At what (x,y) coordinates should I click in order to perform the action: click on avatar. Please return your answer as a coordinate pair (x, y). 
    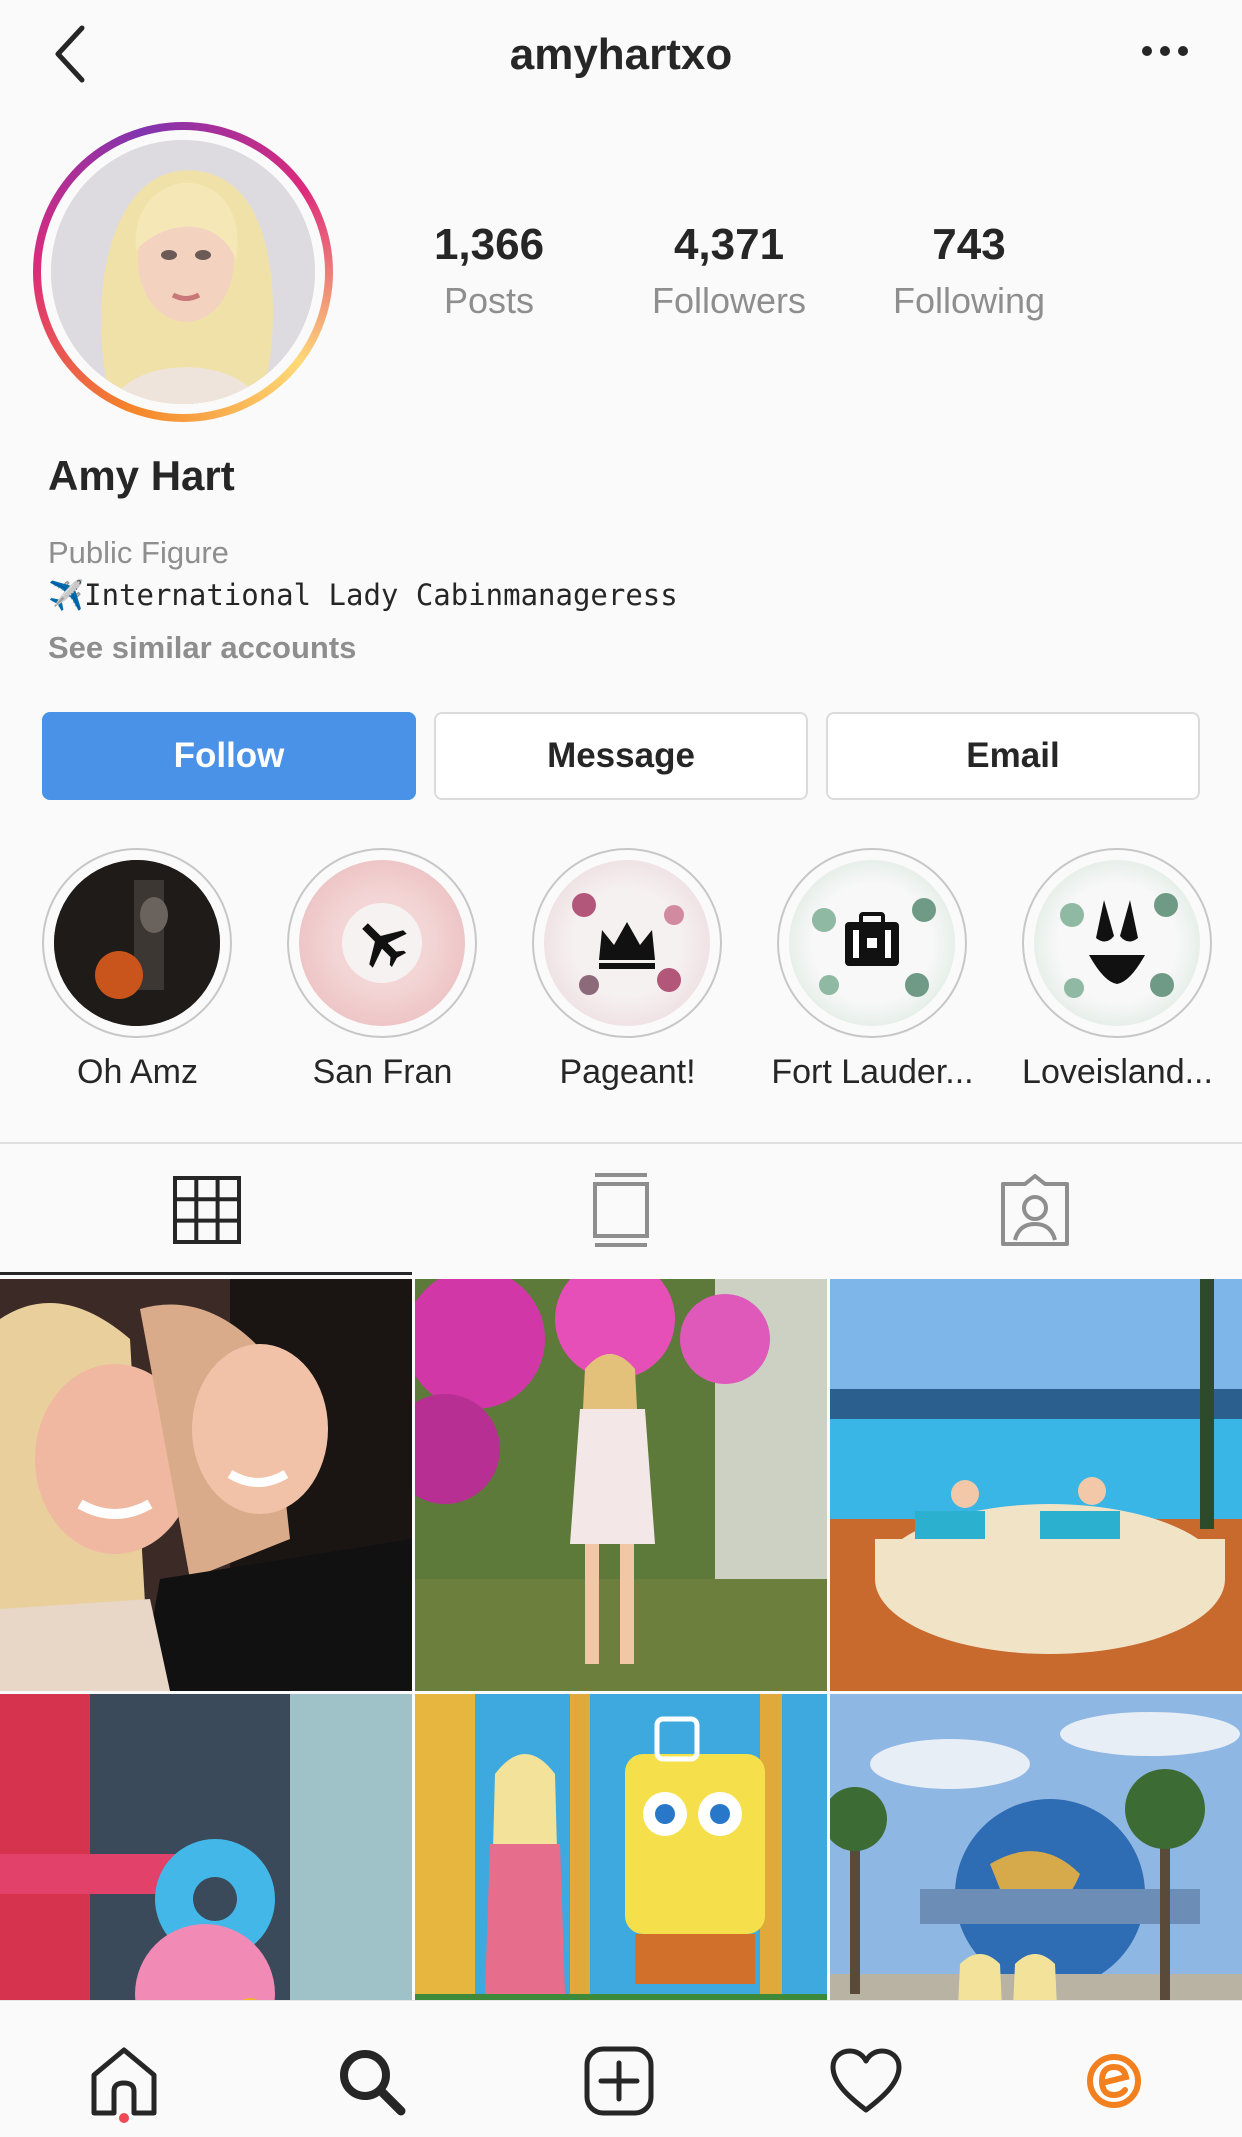
    Looking at the image, I should click on (183, 272).